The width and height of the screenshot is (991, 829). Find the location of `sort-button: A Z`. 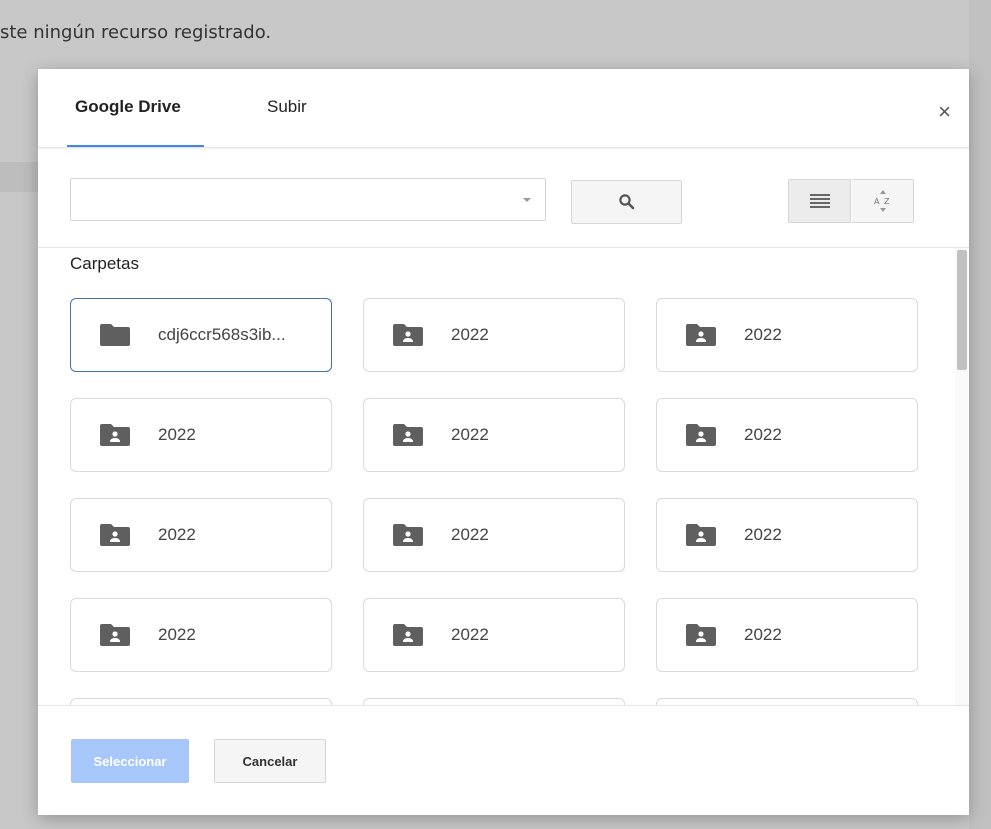

sort-button: A Z is located at coordinates (883, 201).